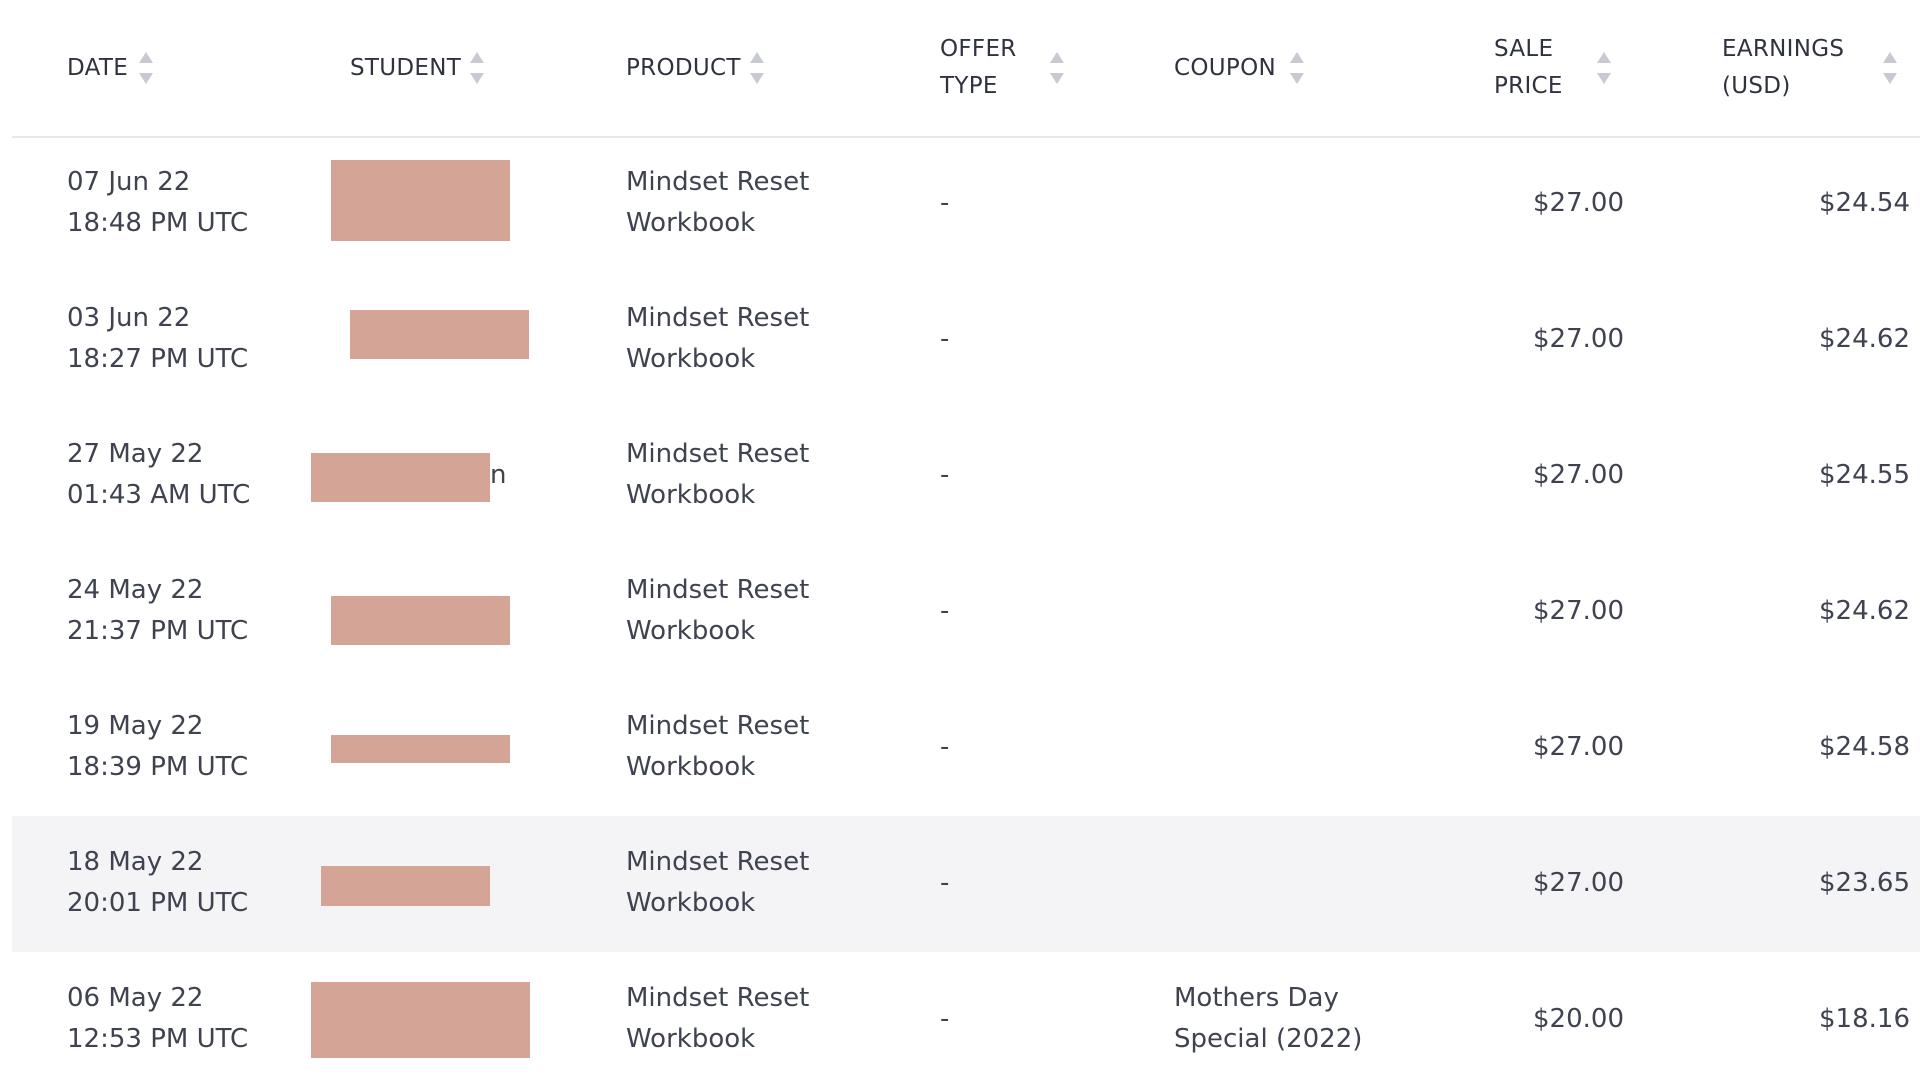 Image resolution: width=1920 pixels, height=1080 pixels. Describe the element at coordinates (135, 590) in the screenshot. I see `date-text: 24 May 22` at that location.